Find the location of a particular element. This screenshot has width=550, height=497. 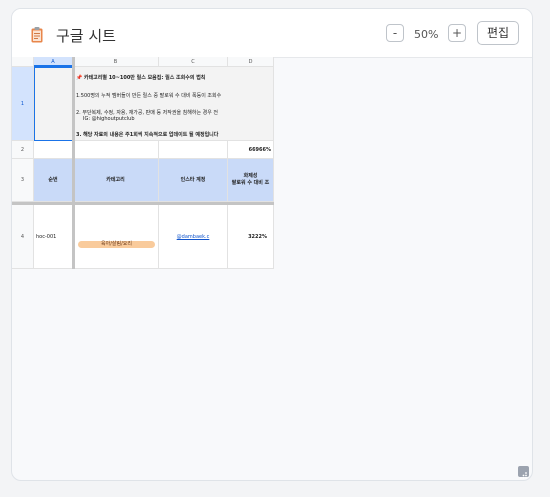

cell-account: @dambaek.c is located at coordinates (193, 237).